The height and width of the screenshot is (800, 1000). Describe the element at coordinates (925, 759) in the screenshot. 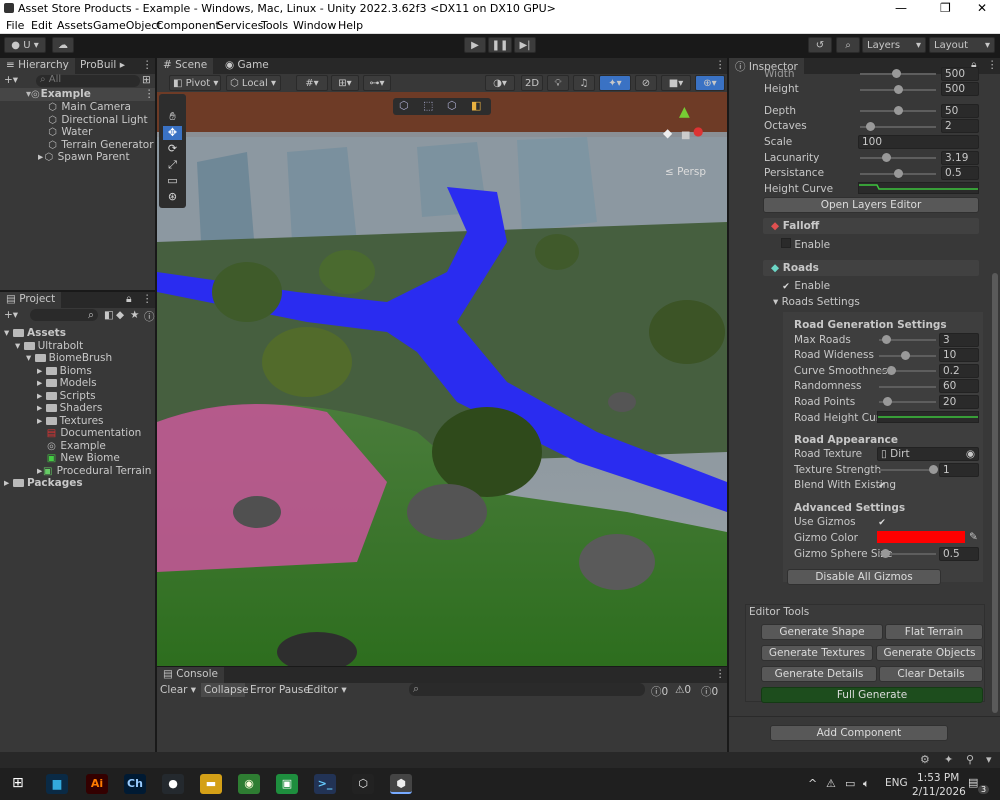

I see `status-icon: ⚙` at that location.